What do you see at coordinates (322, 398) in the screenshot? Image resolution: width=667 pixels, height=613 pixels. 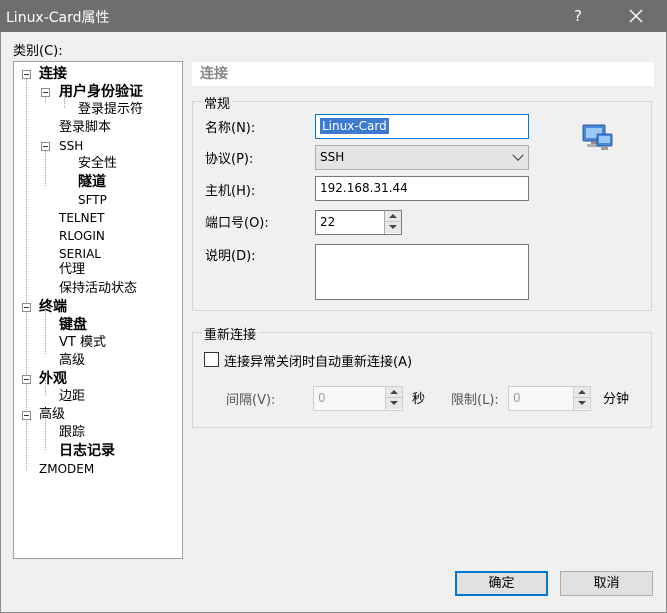 I see `interval-value: 0` at bounding box center [322, 398].